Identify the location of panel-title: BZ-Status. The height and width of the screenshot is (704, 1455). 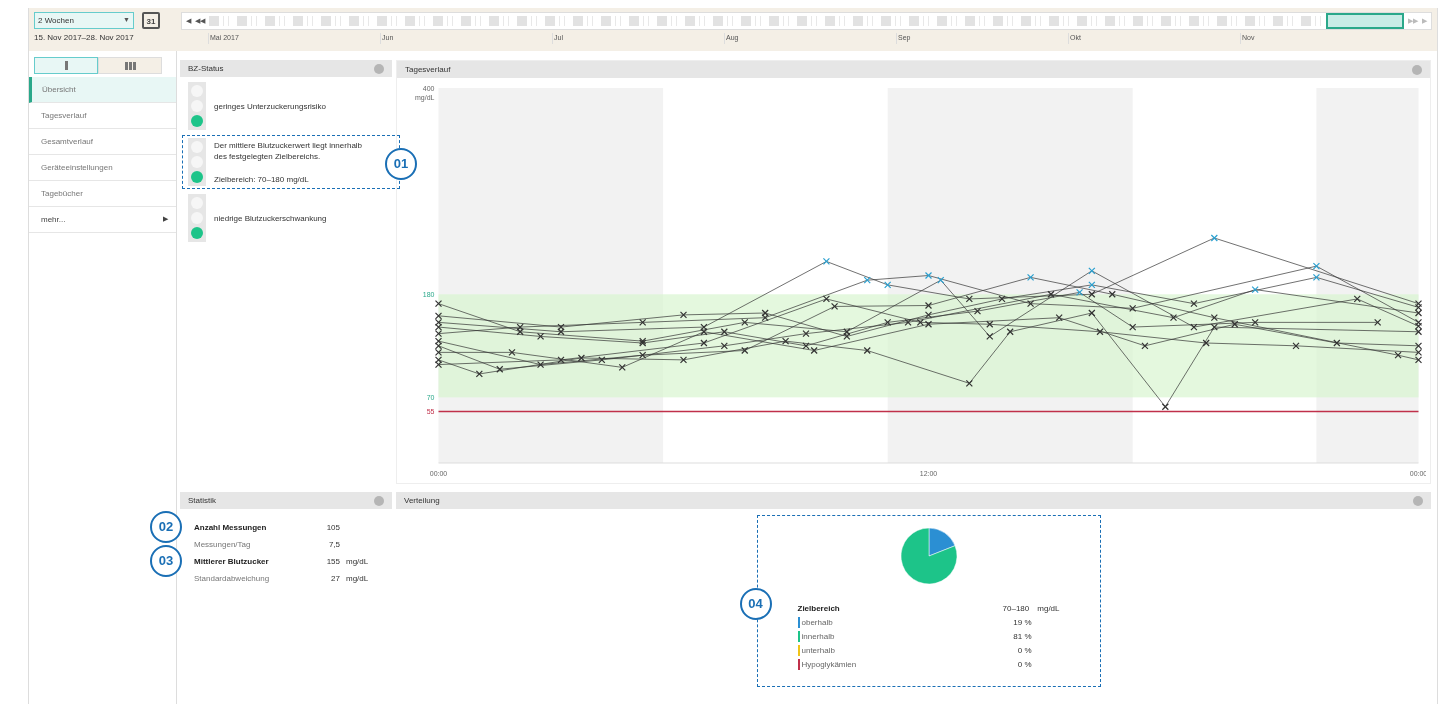
(206, 68).